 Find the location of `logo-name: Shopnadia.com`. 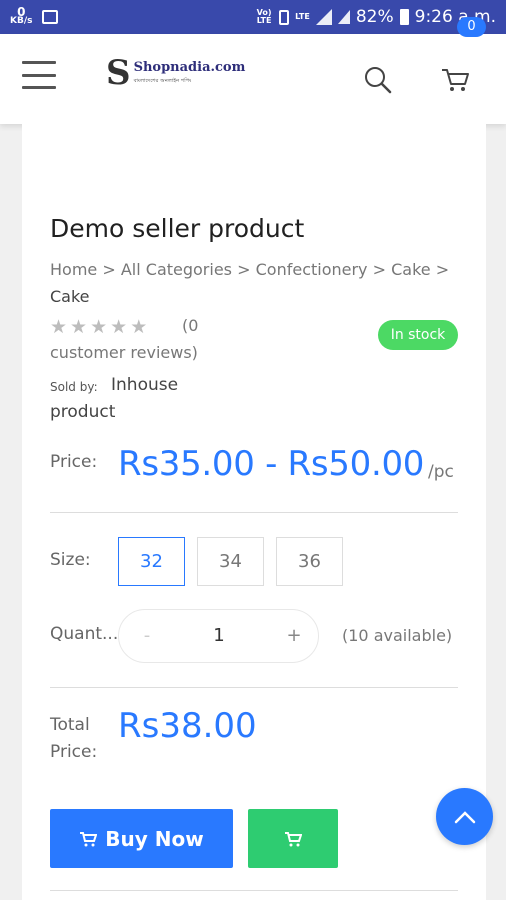

logo-name: Shopnadia.com is located at coordinates (189, 67).